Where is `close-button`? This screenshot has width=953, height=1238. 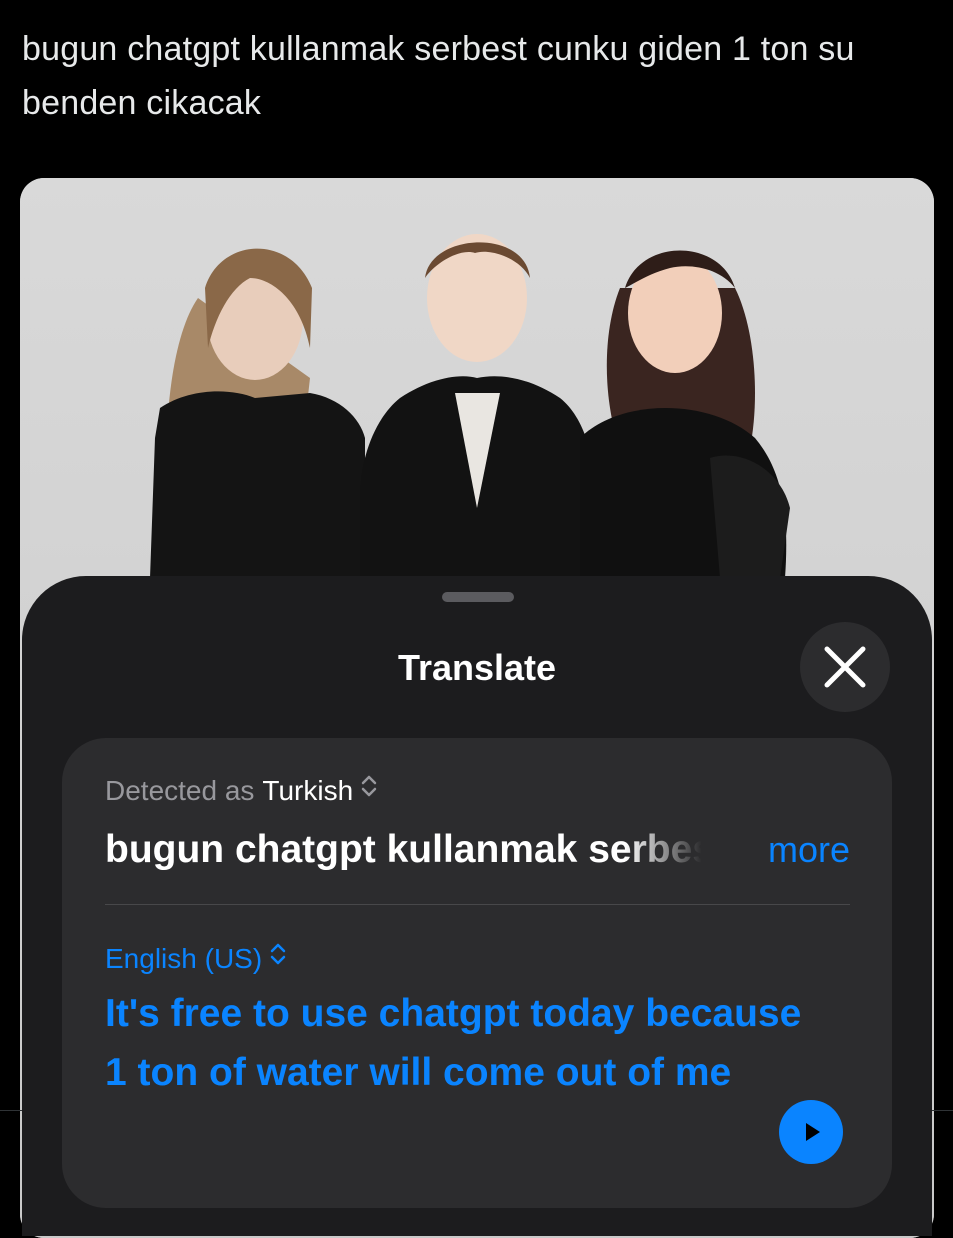
close-button is located at coordinates (845, 667).